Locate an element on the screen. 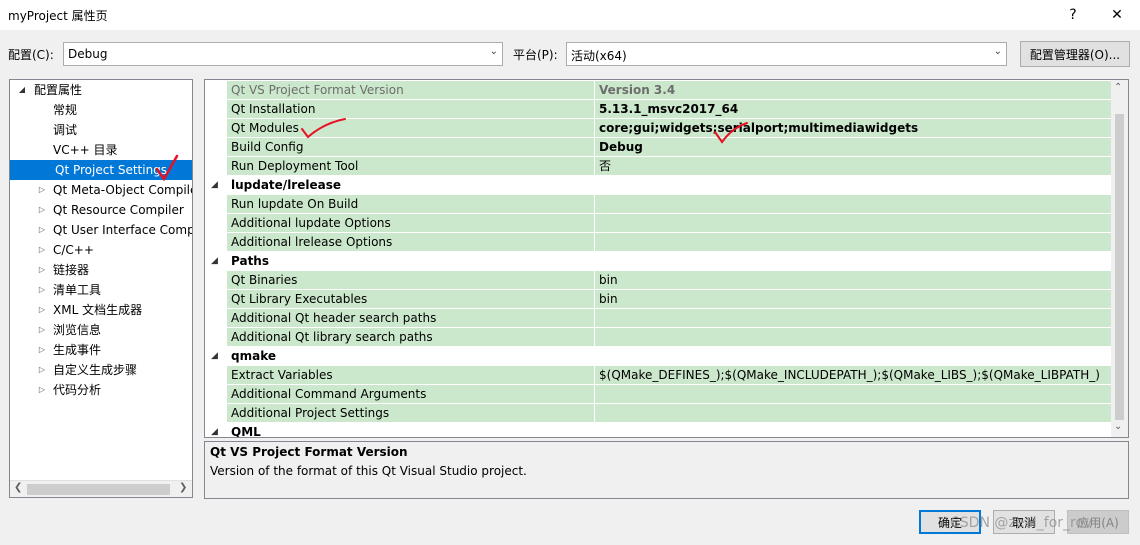 The width and height of the screenshot is (1140, 545). property-row: Additional Qt library search paths is located at coordinates (658, 337).